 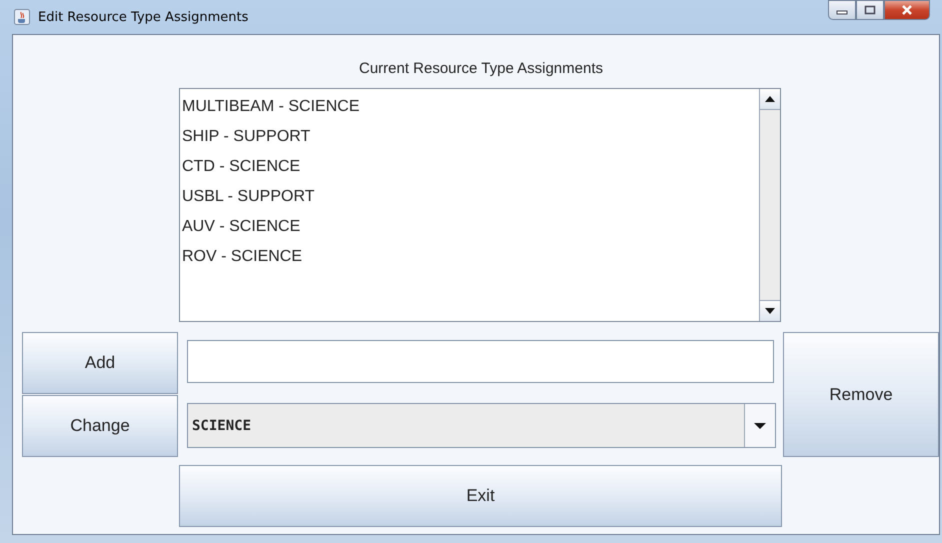 What do you see at coordinates (770, 311) in the screenshot?
I see `scroll-down-icon` at bounding box center [770, 311].